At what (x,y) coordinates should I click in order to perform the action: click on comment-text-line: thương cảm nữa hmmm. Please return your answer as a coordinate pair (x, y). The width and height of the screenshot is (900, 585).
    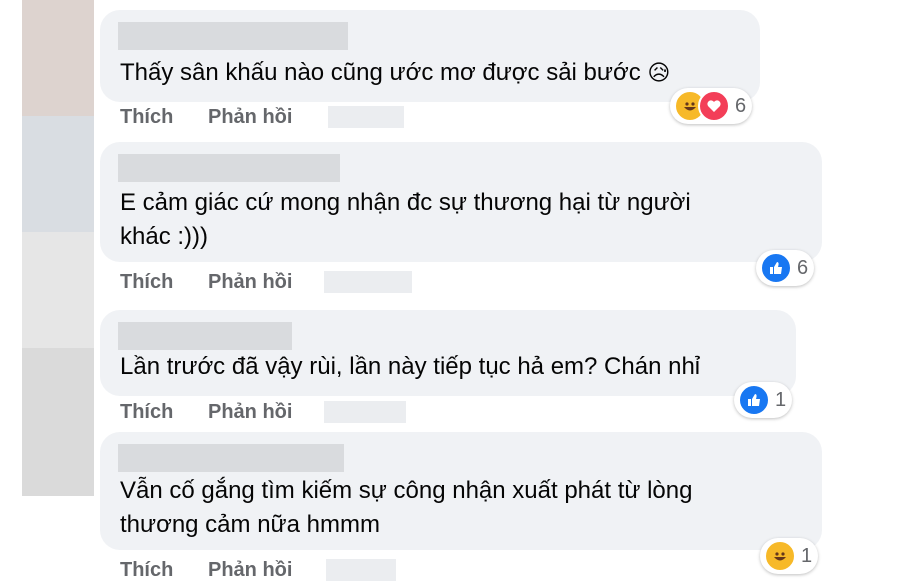
    Looking at the image, I should click on (250, 524).